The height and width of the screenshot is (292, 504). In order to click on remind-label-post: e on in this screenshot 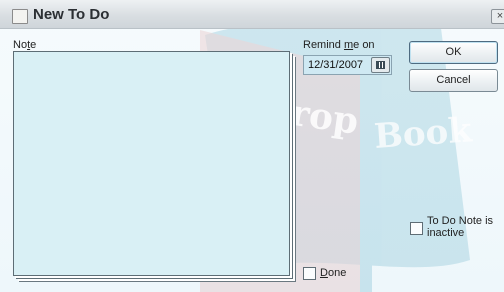, I will do `click(364, 45)`.